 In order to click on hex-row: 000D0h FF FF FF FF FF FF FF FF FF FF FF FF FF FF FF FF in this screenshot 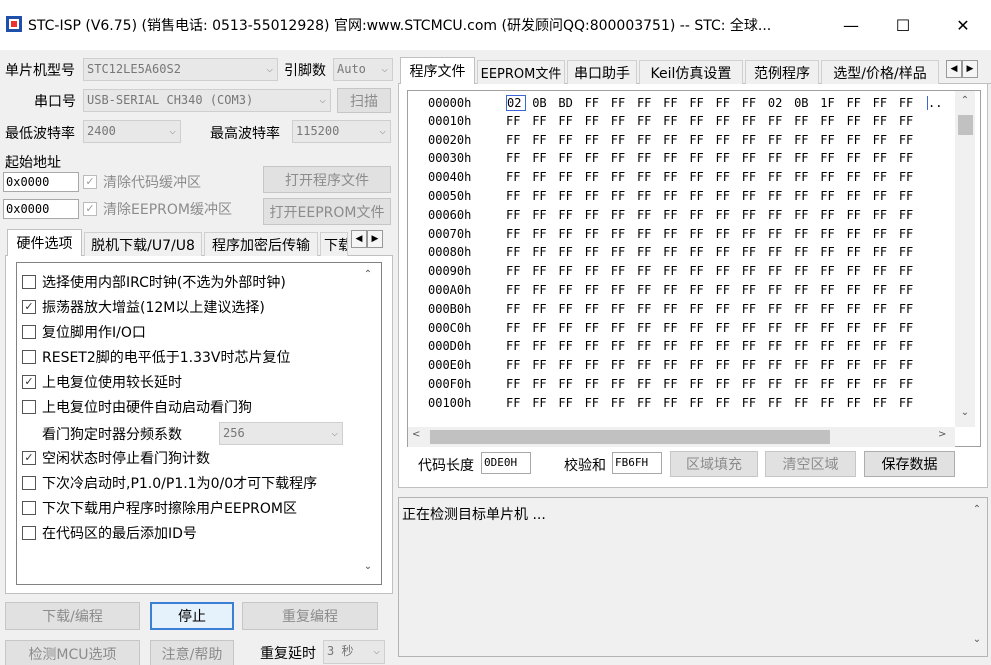, I will do `click(676, 348)`.